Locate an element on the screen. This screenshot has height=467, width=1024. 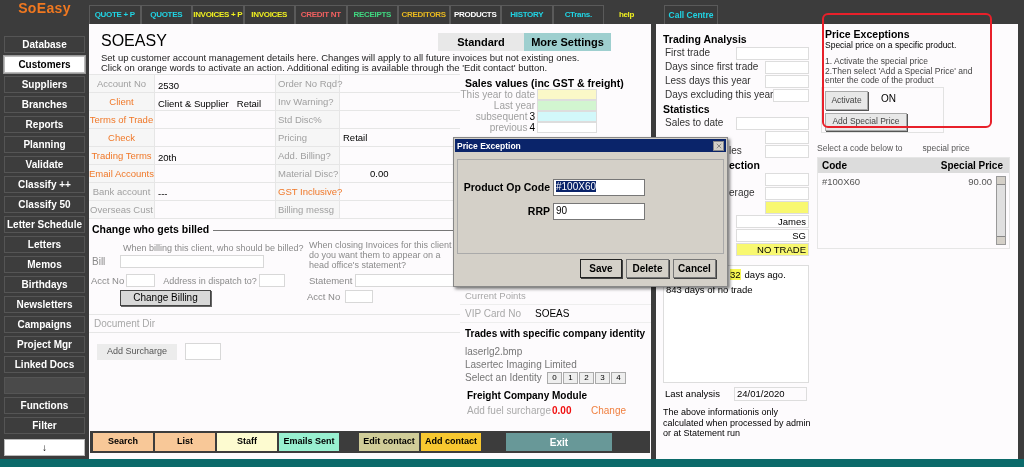
sidebar-item: Newsletters is located at coordinates (44, 304).